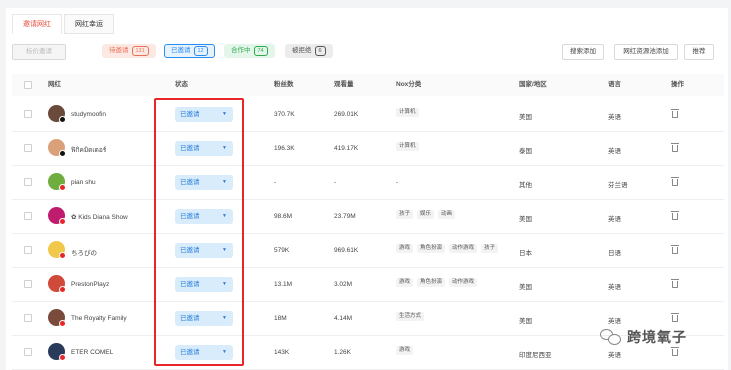  Describe the element at coordinates (284, 84) in the screenshot. I see `col-followers: 粉丝数` at that location.